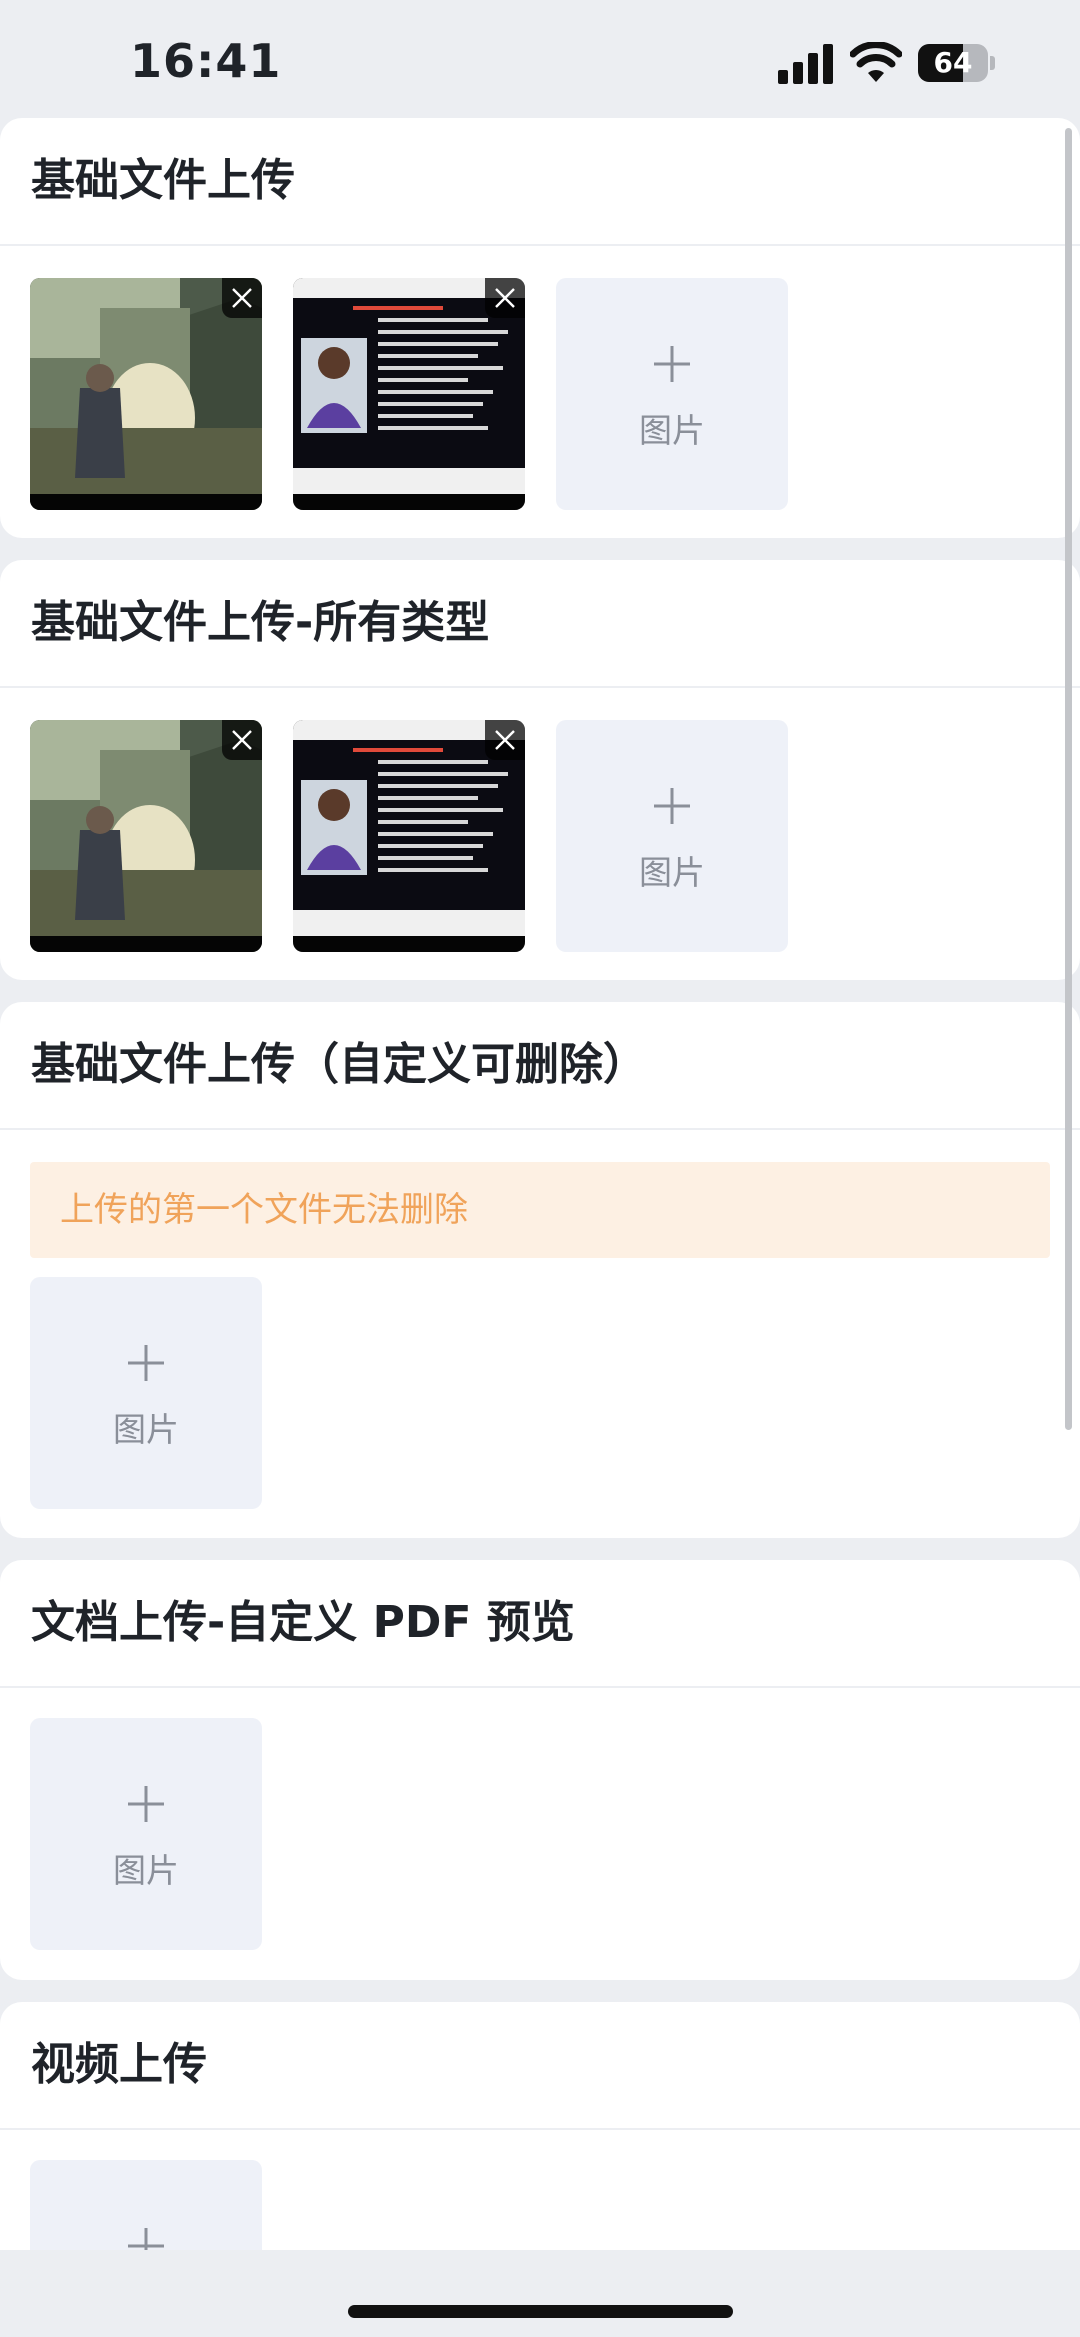 This screenshot has width=1080, height=2337. I want to click on section-title: 文档上传-自定义 PDF 预览, so click(303, 1622).